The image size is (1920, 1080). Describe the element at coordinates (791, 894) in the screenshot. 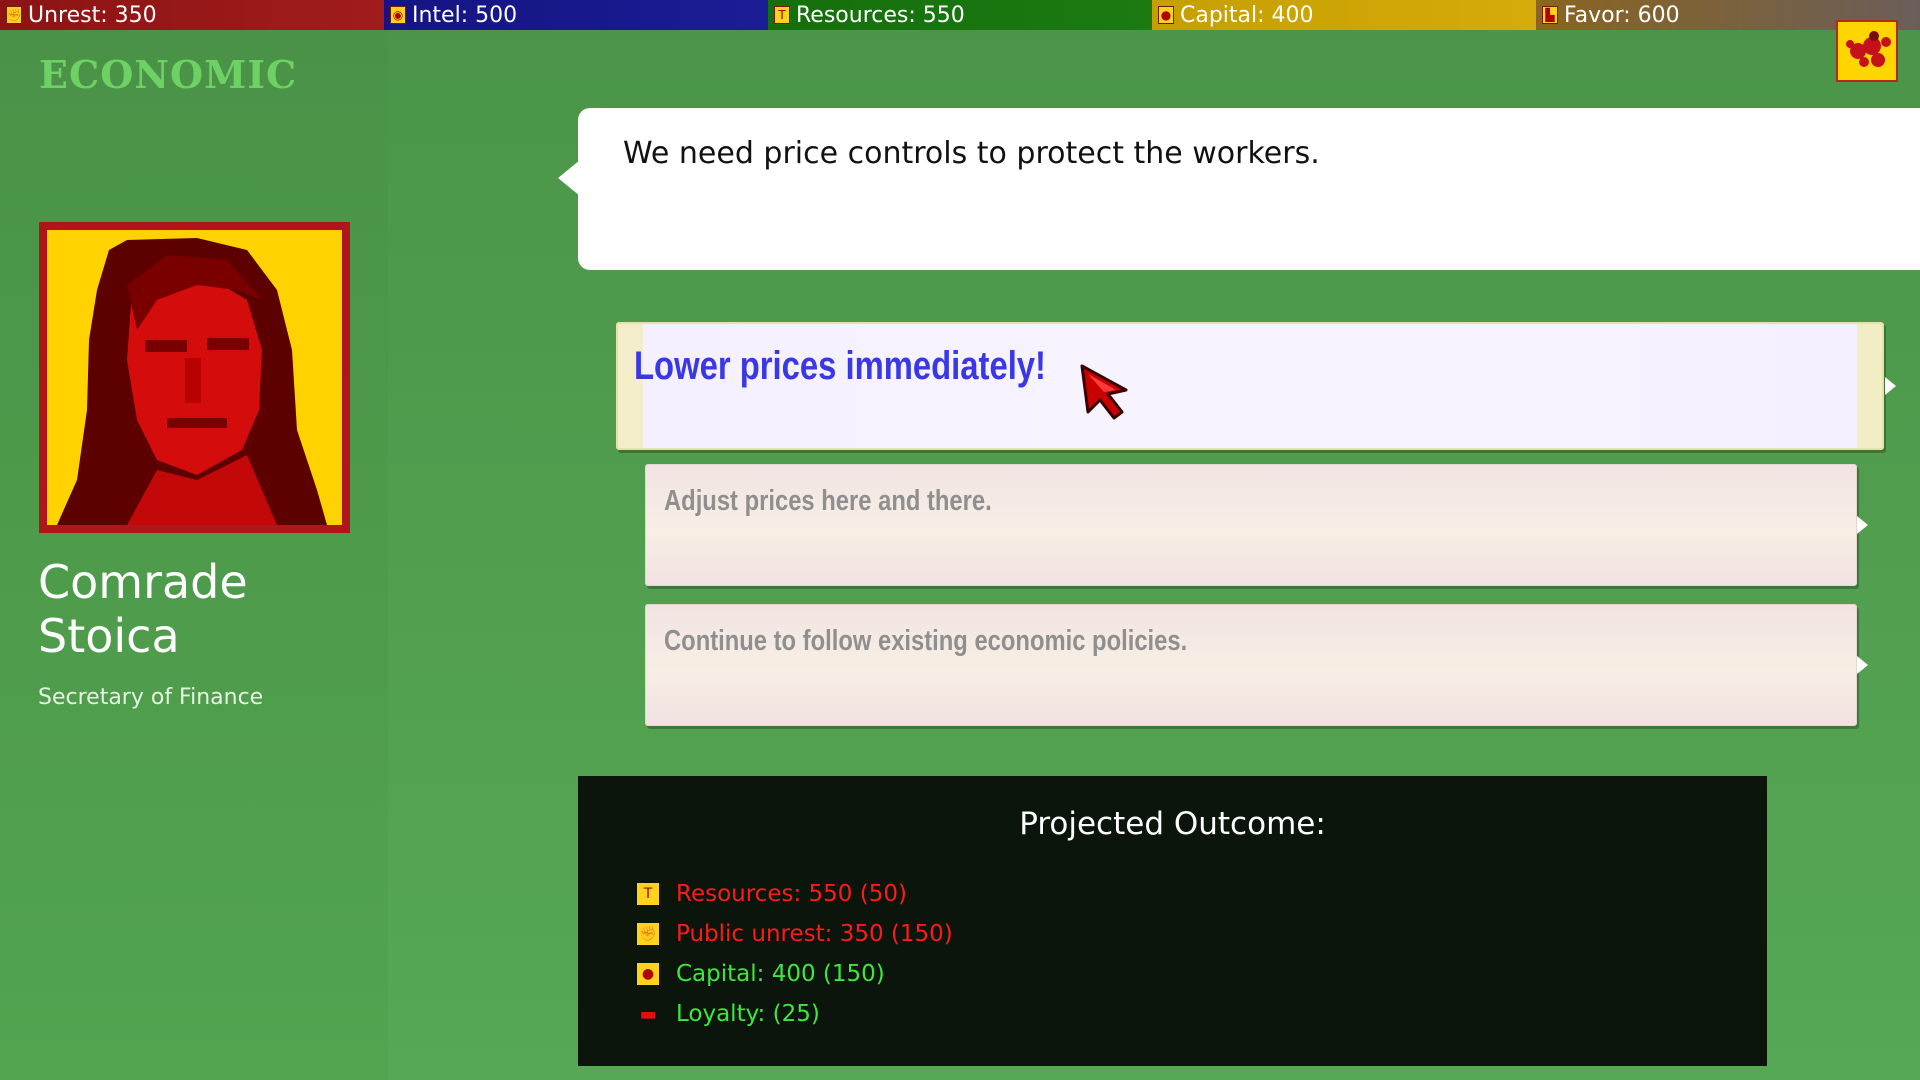

I see `outcome-item-label: Resources: 550 (50)` at that location.